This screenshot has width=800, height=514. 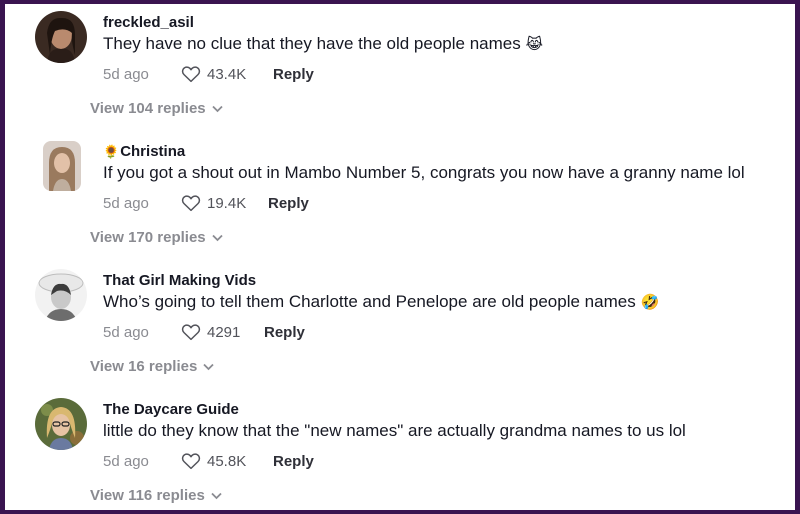 What do you see at coordinates (227, 461) in the screenshot?
I see `like-count: 45.8K` at bounding box center [227, 461].